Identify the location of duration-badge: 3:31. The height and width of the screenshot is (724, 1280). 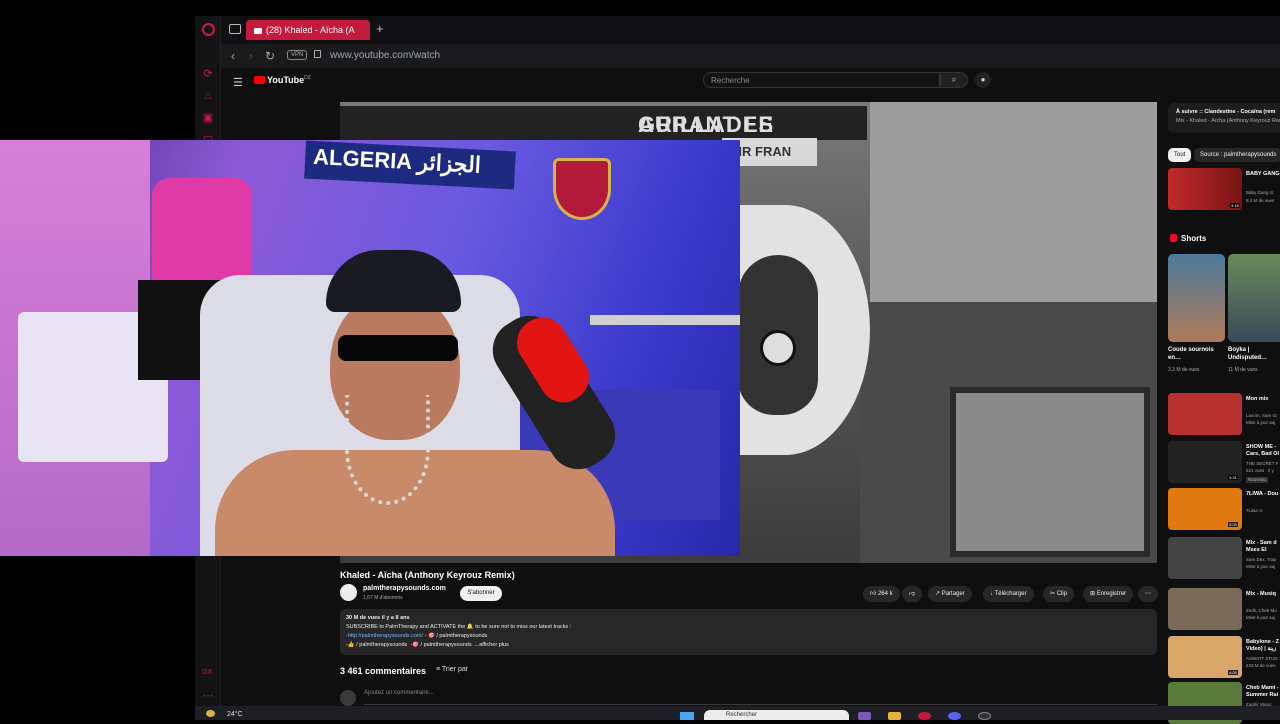
(1233, 477).